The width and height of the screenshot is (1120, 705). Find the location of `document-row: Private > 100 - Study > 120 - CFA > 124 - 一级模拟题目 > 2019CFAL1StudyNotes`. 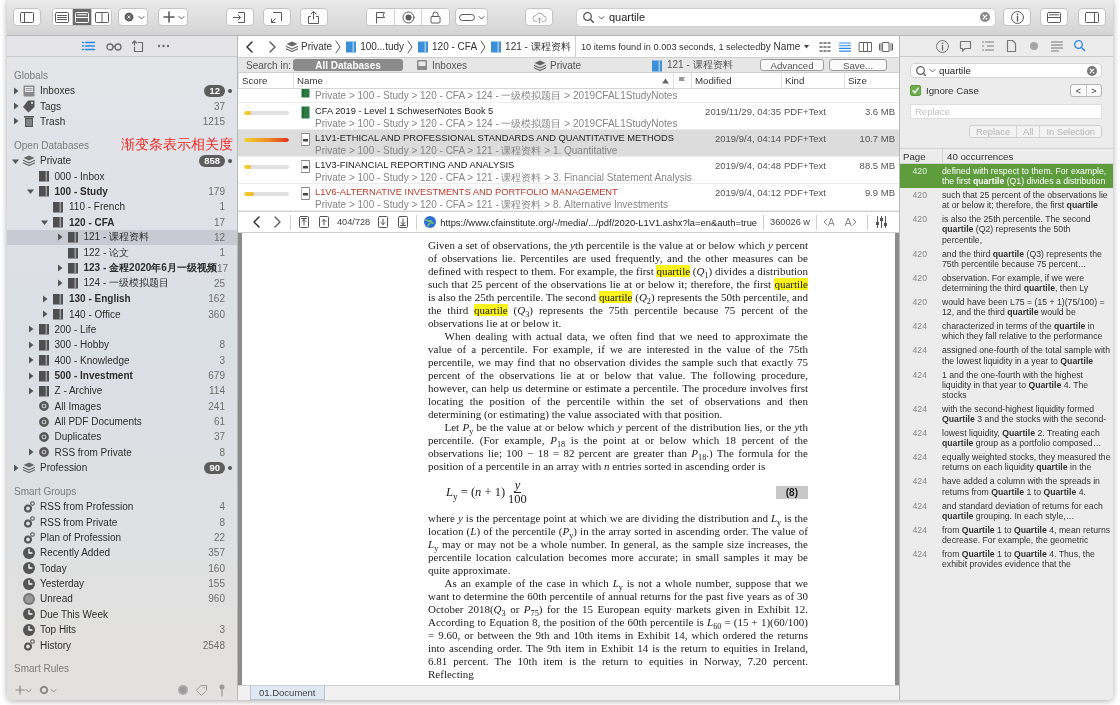

document-row: Private > 100 - Study > 120 - CFA > 124 - 一级模拟题目 > 2019CFAL1StudyNotes is located at coordinates (568, 96).